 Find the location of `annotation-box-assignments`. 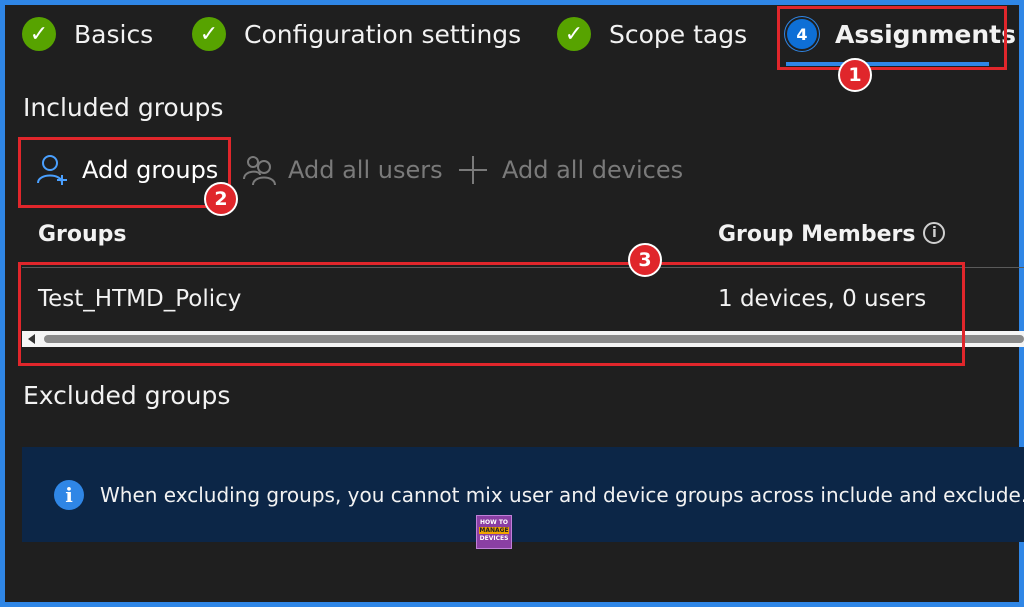

annotation-box-assignments is located at coordinates (892, 38).